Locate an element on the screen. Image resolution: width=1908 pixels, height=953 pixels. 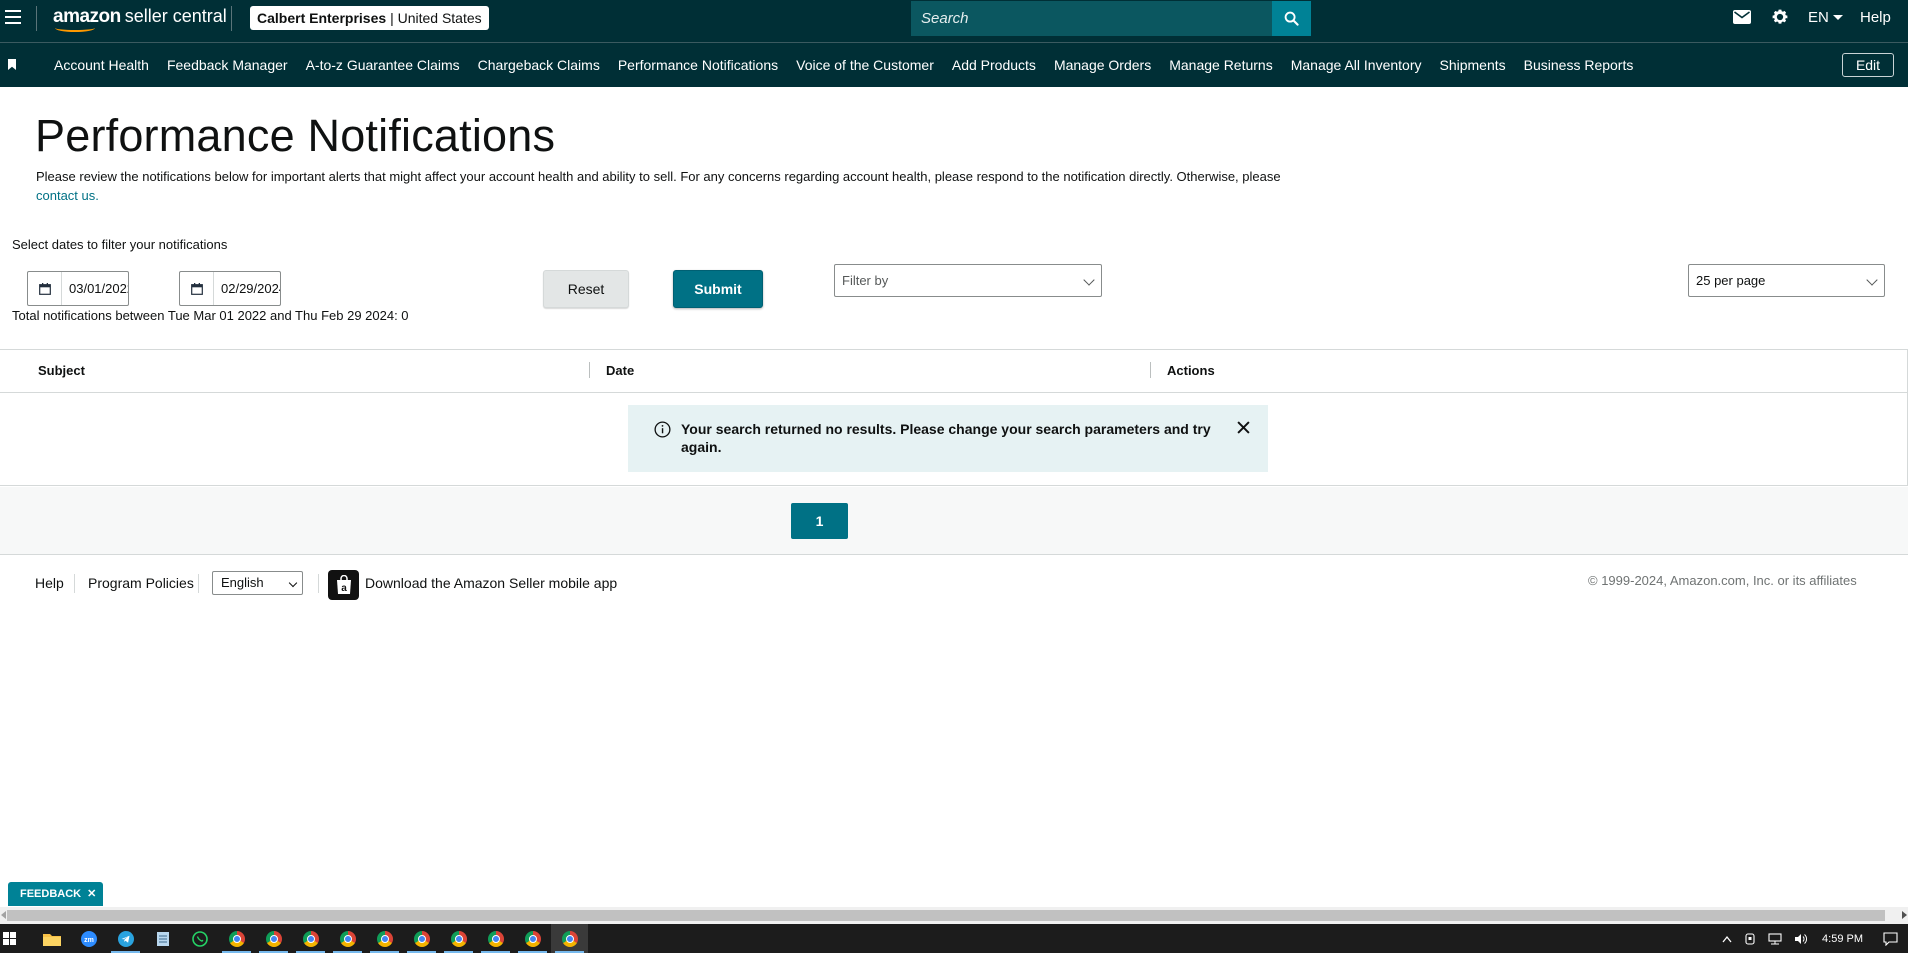
amazon-seller-app-icon: a is located at coordinates (343, 585).